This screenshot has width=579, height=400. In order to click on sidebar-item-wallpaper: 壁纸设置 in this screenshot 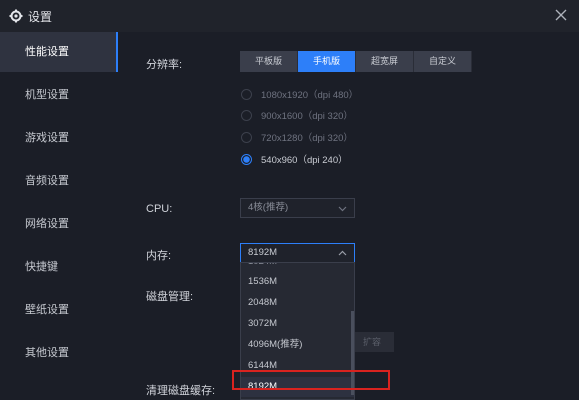, I will do `click(59, 310)`.